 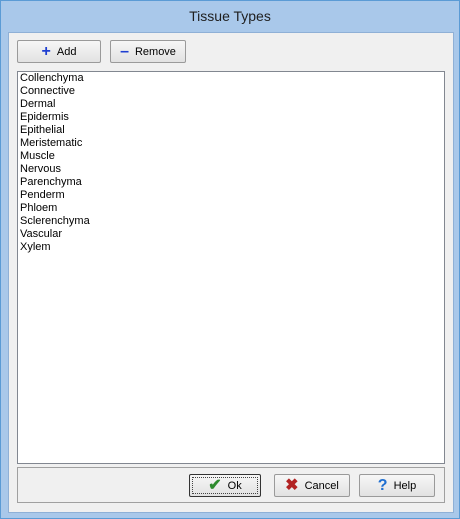 I want to click on remove-button-label: Remove, so click(x=155, y=51).